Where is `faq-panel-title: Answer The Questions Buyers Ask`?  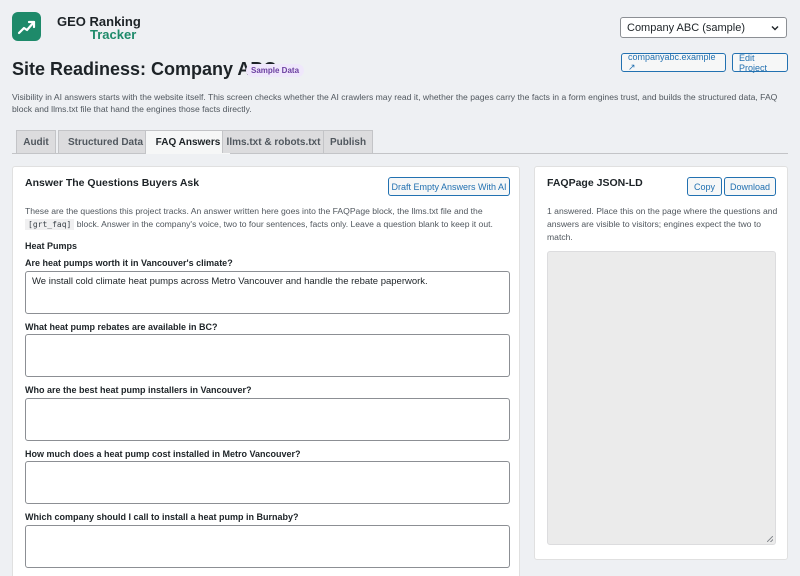 faq-panel-title: Answer The Questions Buyers Ask is located at coordinates (112, 183).